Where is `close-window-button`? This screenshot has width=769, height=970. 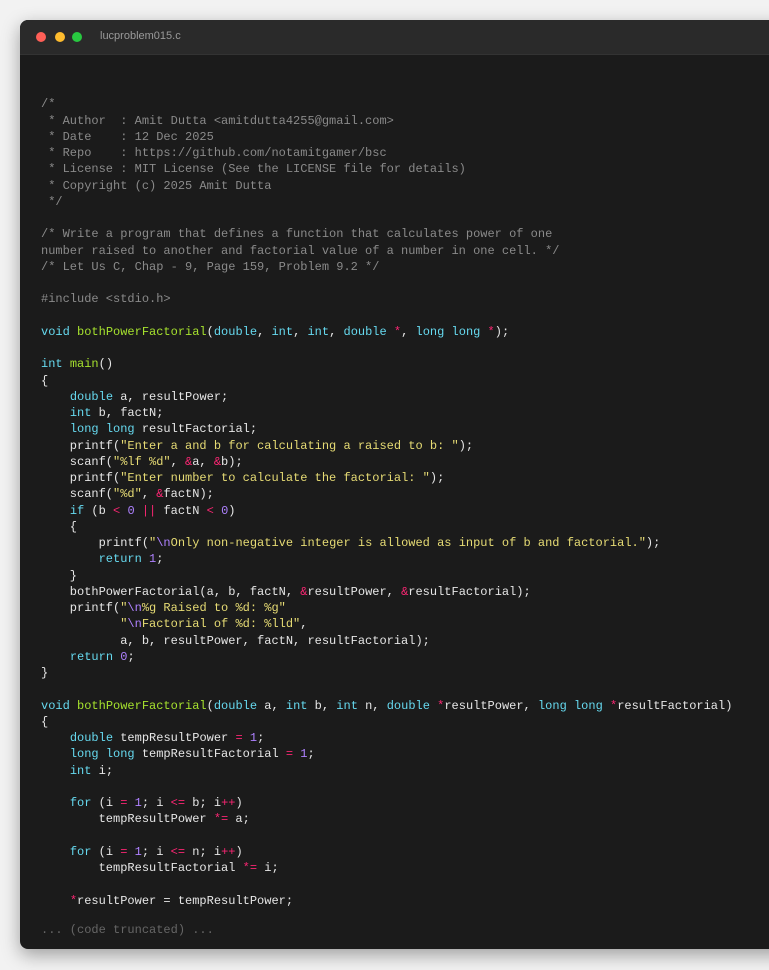 close-window-button is located at coordinates (41, 37).